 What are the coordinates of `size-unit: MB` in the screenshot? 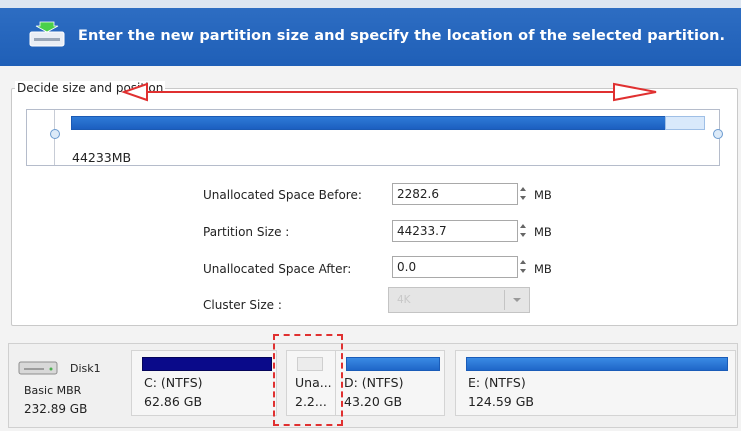 It's located at (543, 232).